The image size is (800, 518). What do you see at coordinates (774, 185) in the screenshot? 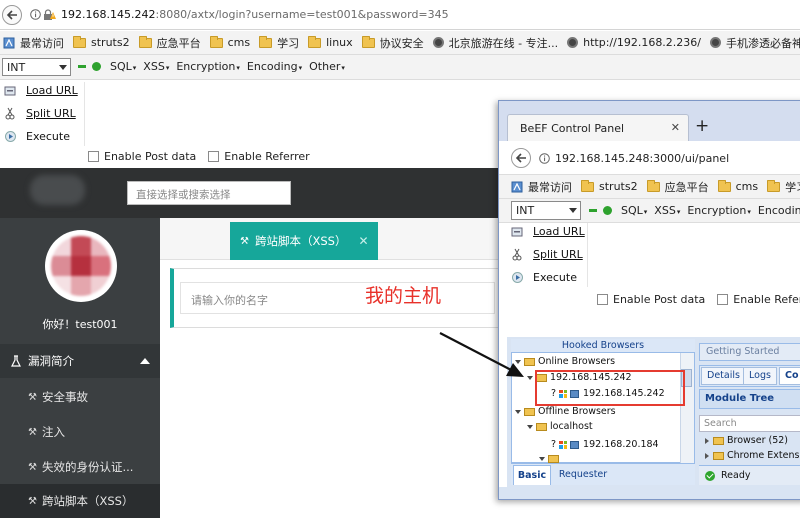
I see `folder-icon` at bounding box center [774, 185].